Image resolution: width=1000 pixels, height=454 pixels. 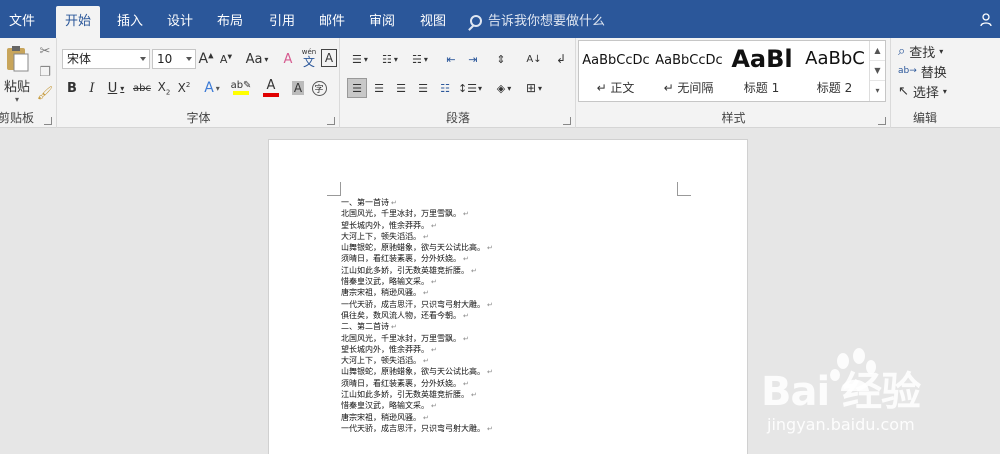 What do you see at coordinates (331, 121) in the screenshot?
I see `font-launcher-icon` at bounding box center [331, 121].